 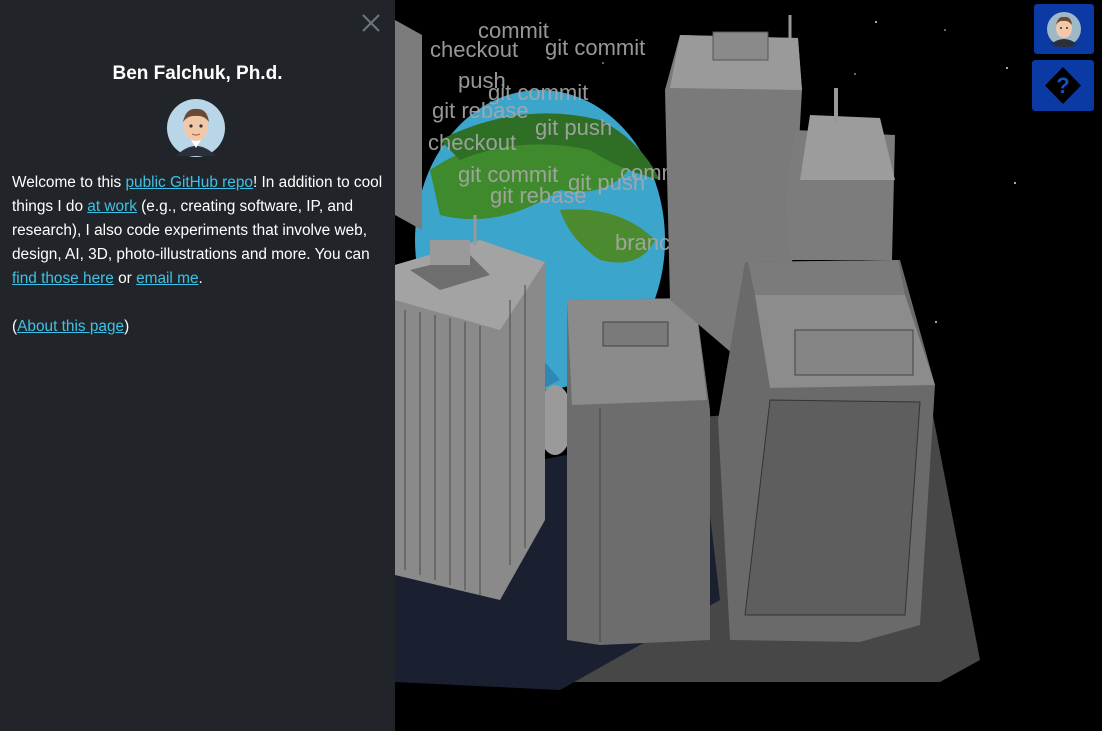 I want to click on panel-title: Ben Falchuk, Ph.d., so click(x=197, y=73).